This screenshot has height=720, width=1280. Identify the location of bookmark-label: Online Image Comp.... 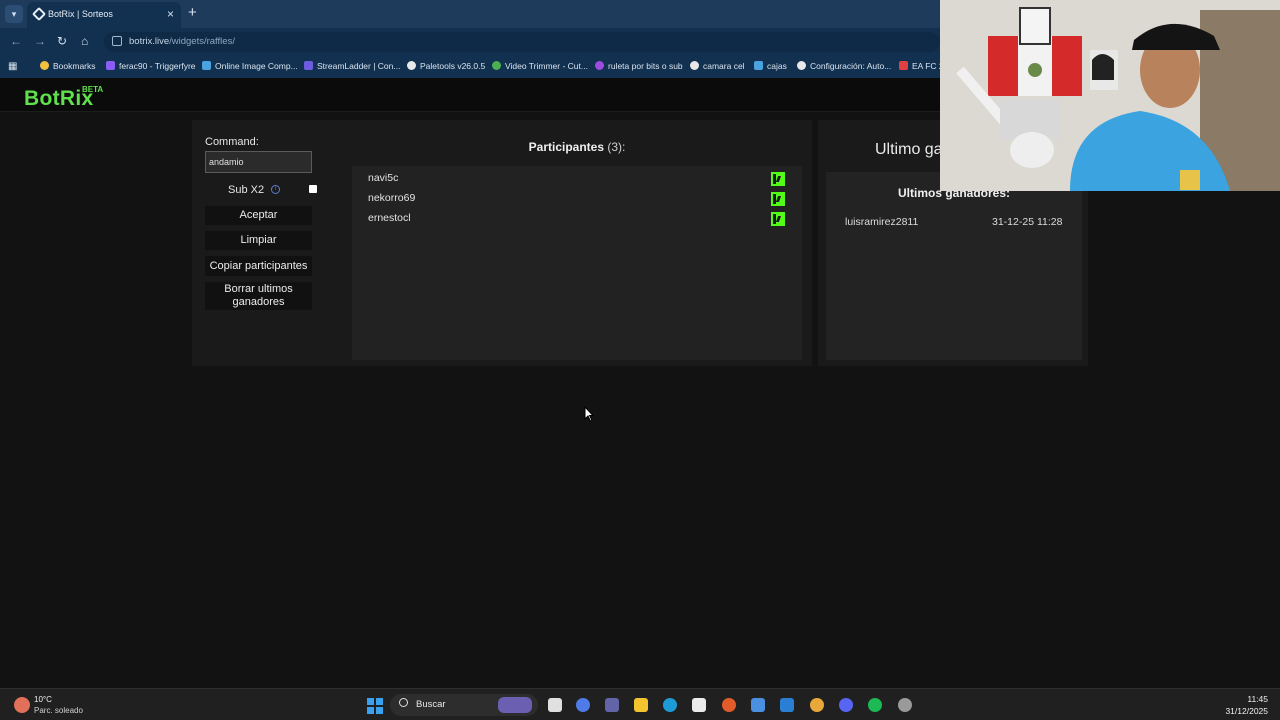
(256, 66).